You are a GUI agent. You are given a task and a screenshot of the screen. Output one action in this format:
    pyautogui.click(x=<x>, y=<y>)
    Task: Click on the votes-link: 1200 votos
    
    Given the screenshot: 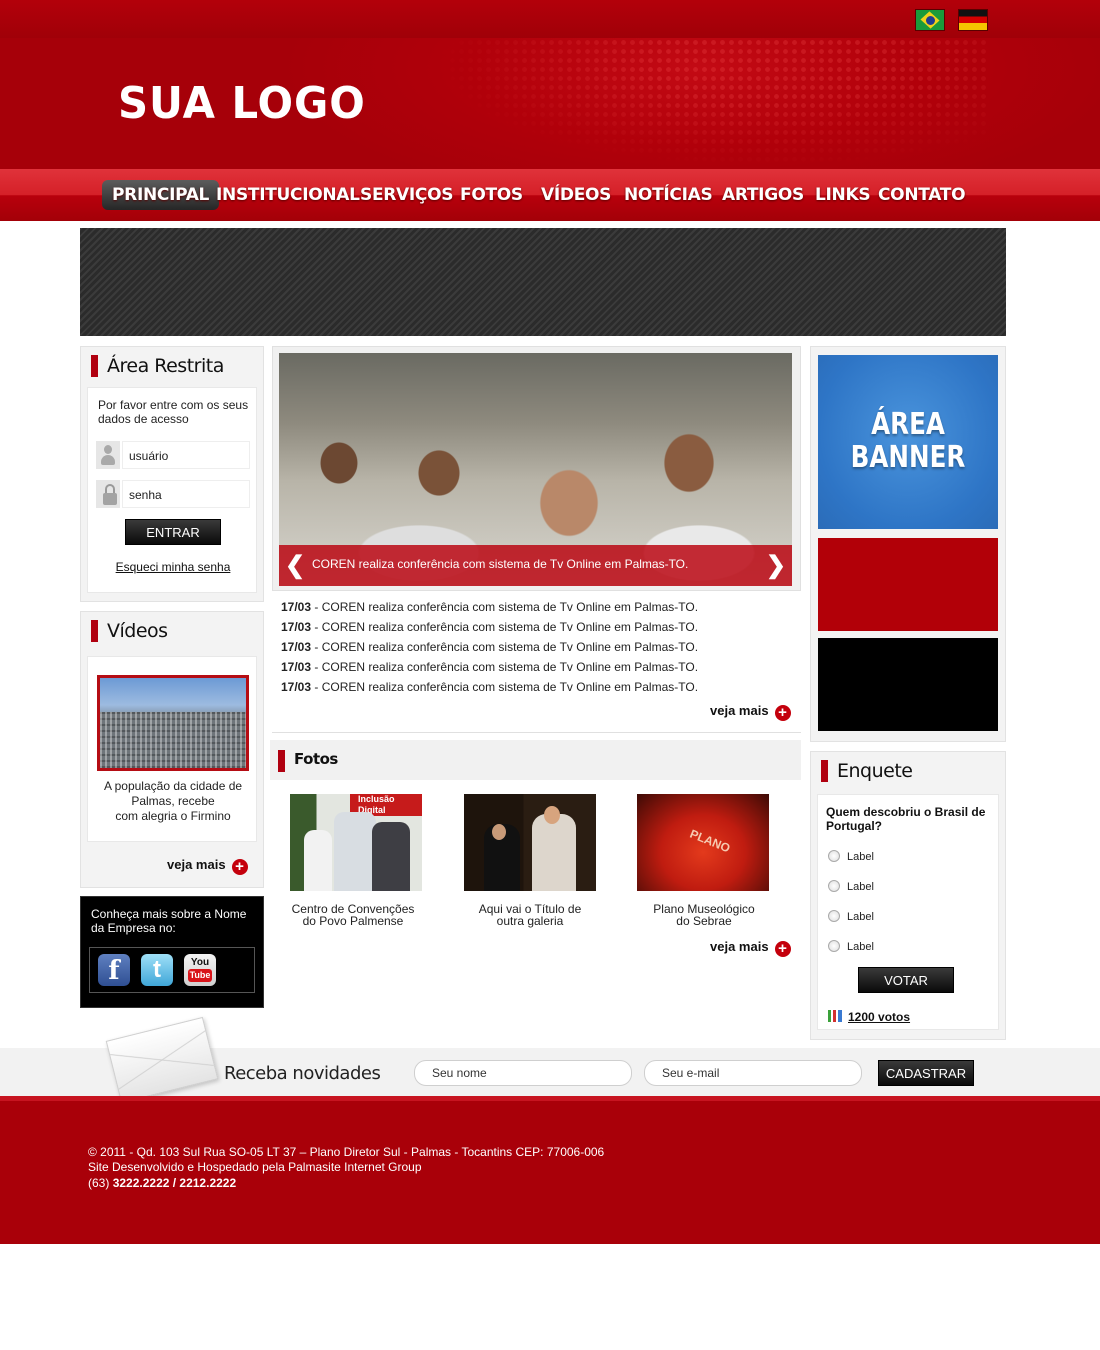 What is the action you would take?
    pyautogui.click(x=869, y=1017)
    